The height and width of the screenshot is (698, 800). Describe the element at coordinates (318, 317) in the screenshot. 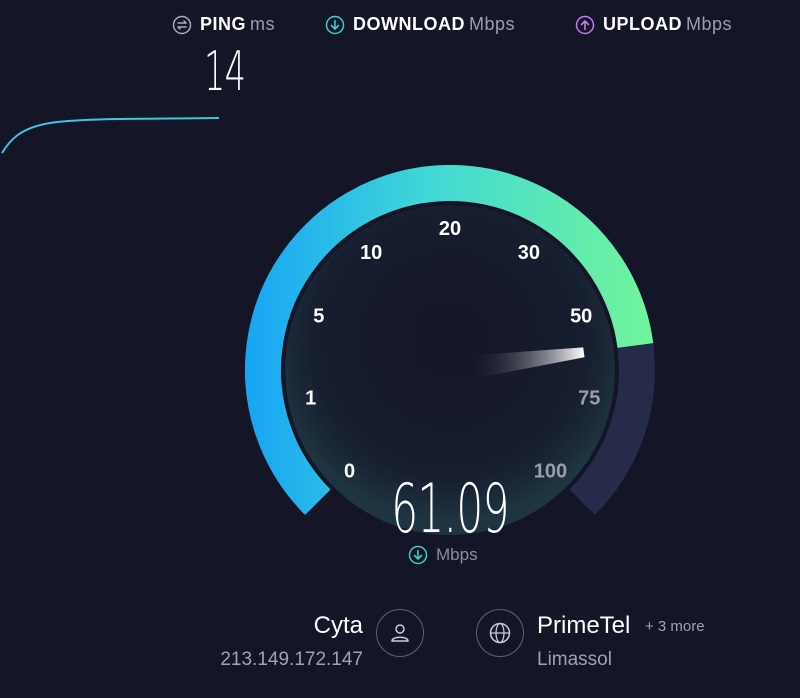

I see `gauge-label-5: 5` at that location.